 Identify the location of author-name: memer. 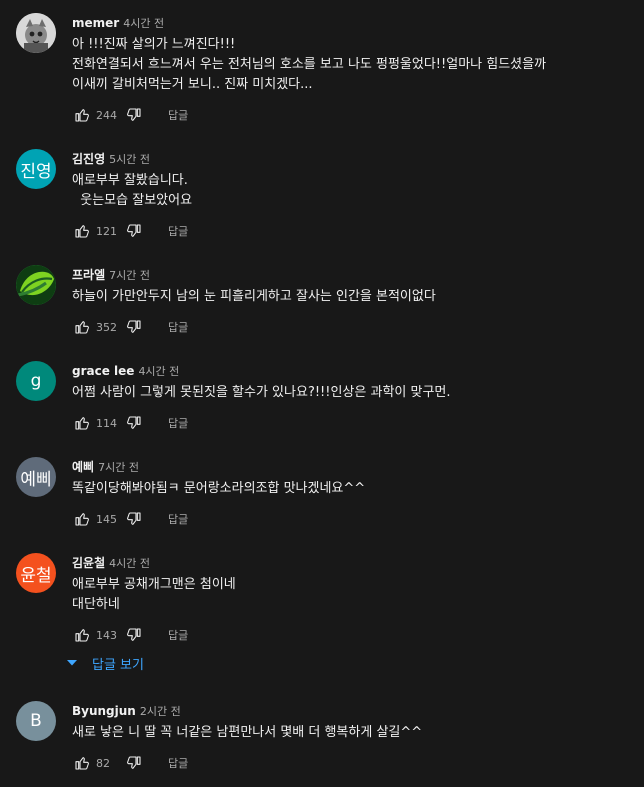
(95, 23).